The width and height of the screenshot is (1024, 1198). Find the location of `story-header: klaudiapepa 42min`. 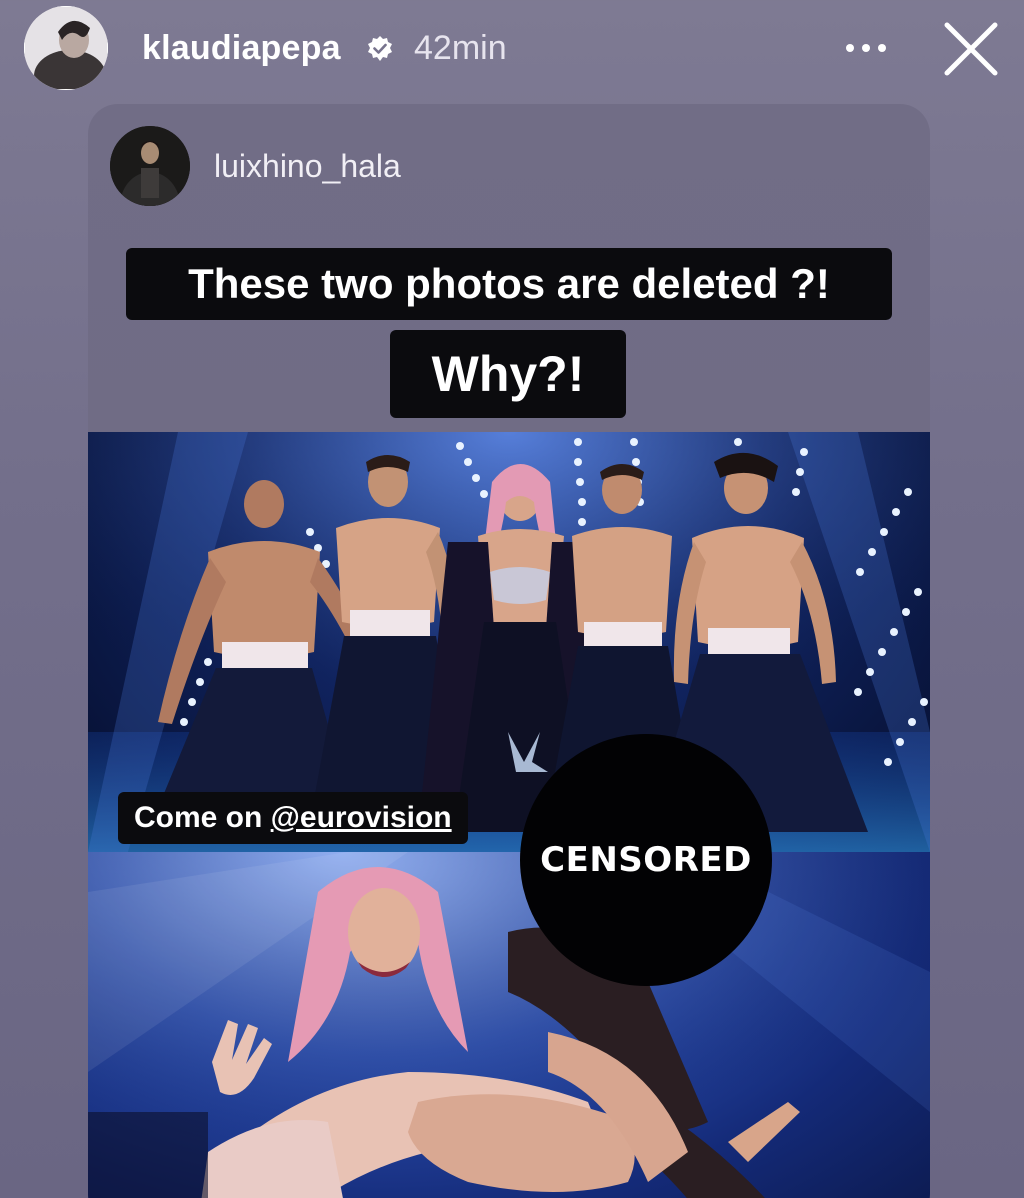

story-header: klaudiapepa 42min is located at coordinates (512, 50).